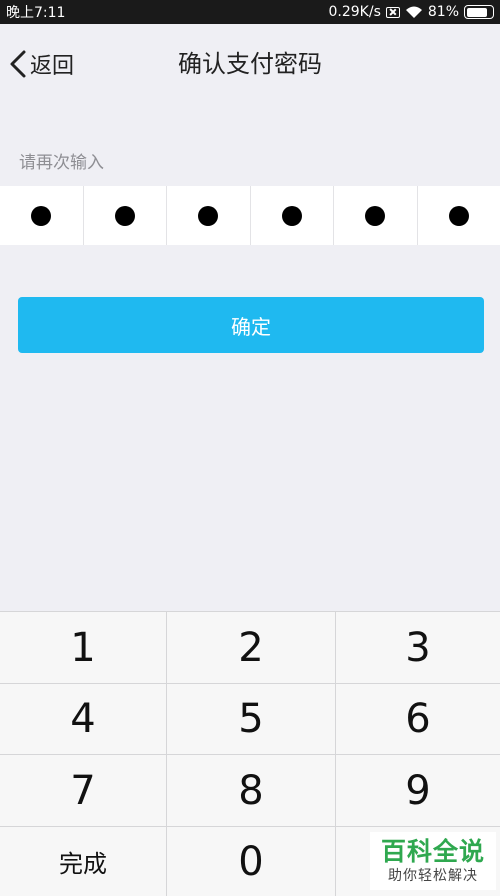 Image resolution: width=500 pixels, height=896 pixels. I want to click on key-4: 4, so click(83, 719).